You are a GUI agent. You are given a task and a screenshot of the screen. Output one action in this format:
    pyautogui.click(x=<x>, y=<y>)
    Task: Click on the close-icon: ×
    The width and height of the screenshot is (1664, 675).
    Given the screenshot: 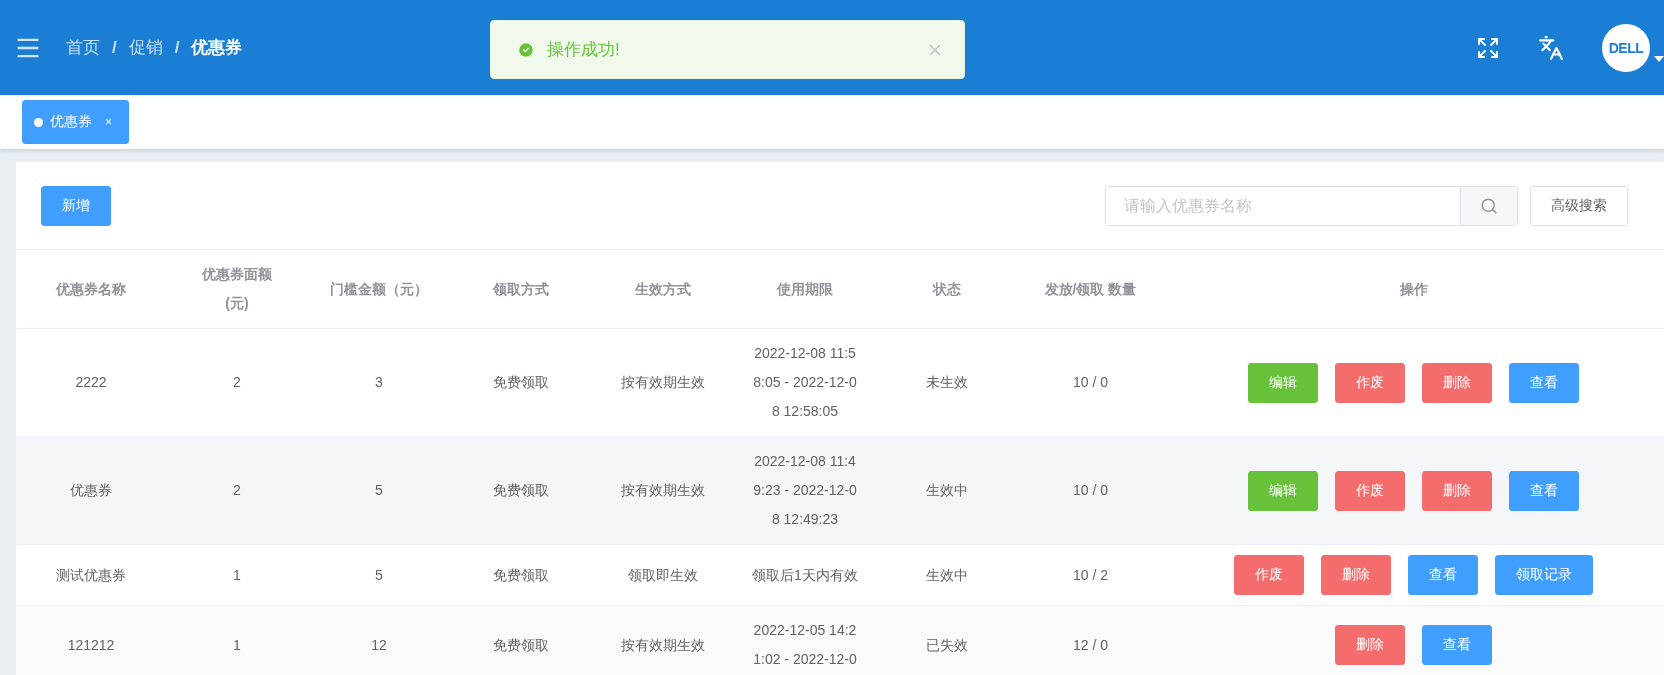 What is the action you would take?
    pyautogui.click(x=108, y=122)
    